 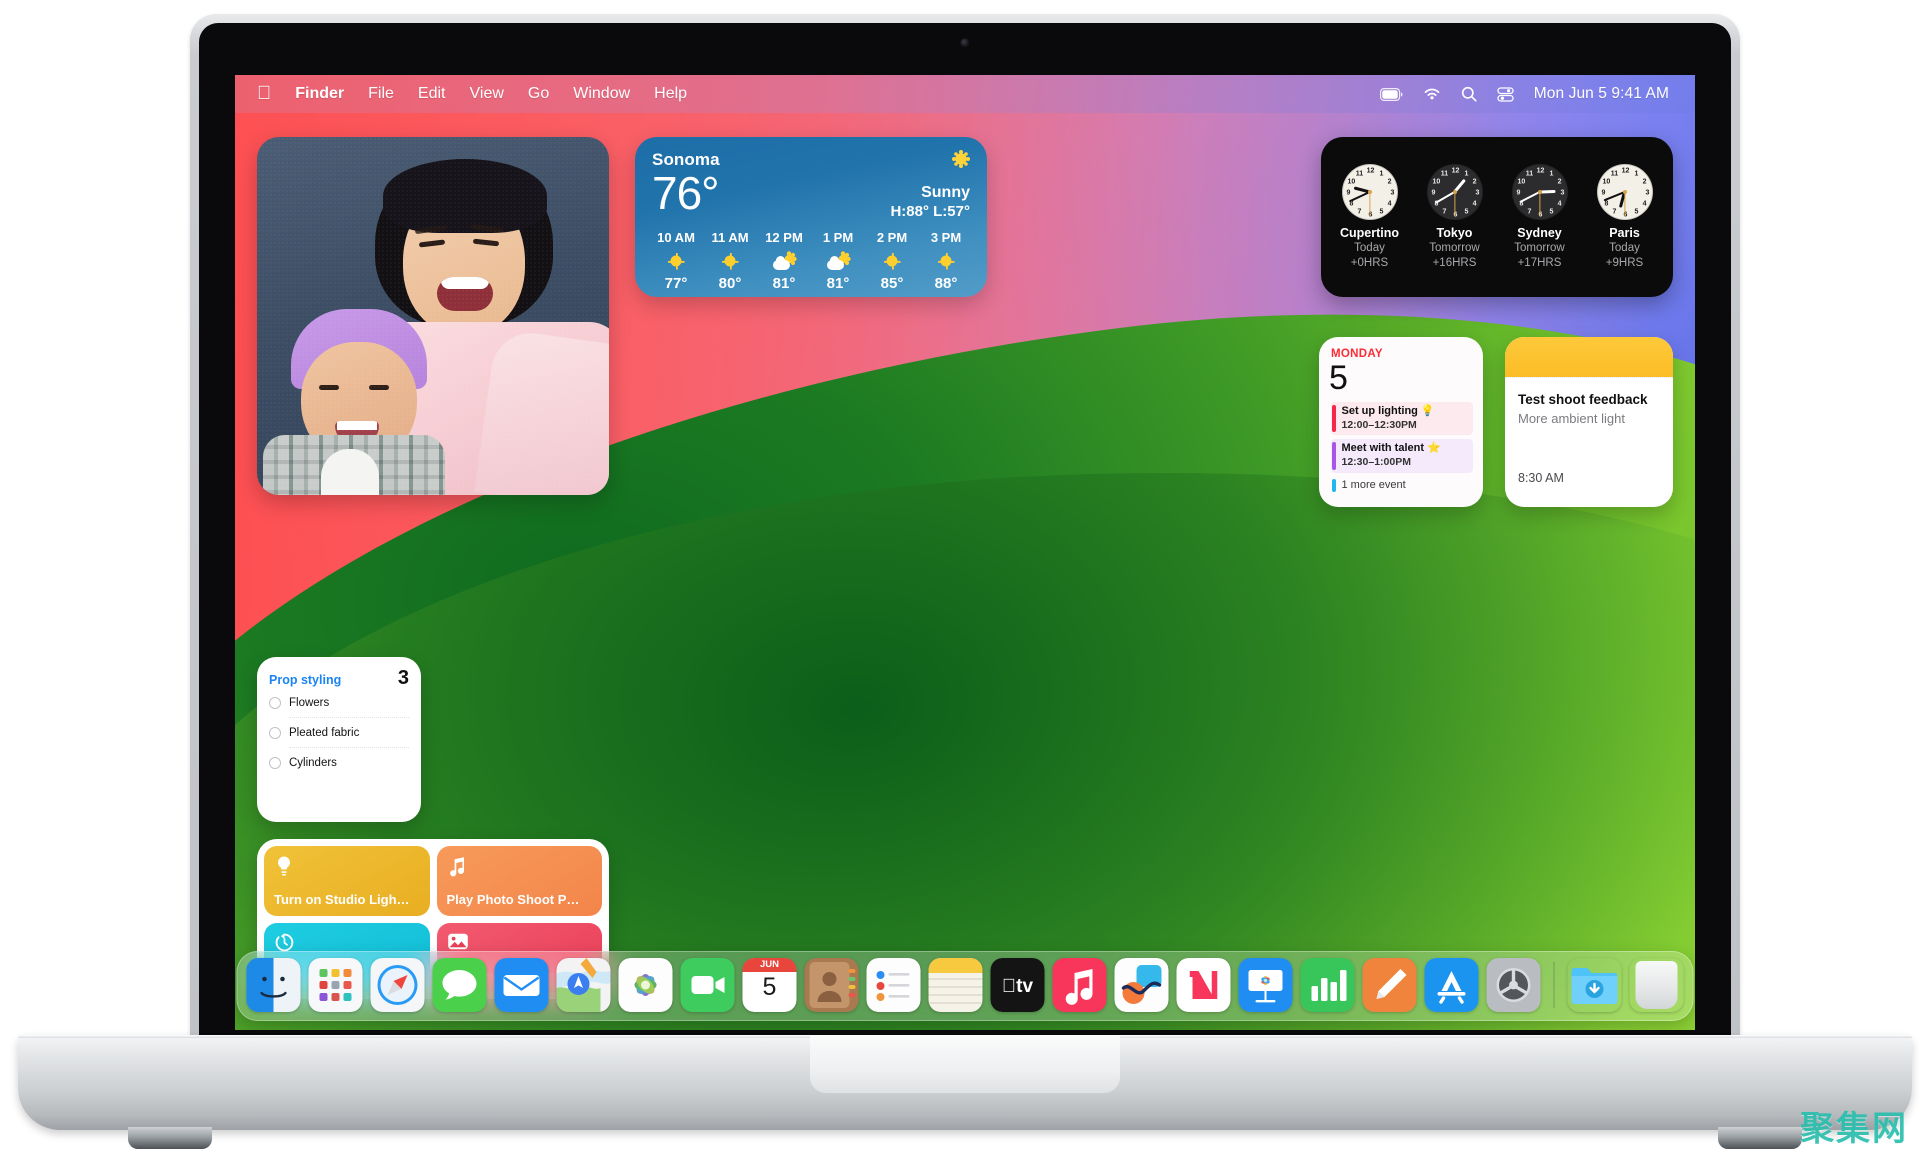 What do you see at coordinates (831, 985) in the screenshot?
I see `dock-item-contacts` at bounding box center [831, 985].